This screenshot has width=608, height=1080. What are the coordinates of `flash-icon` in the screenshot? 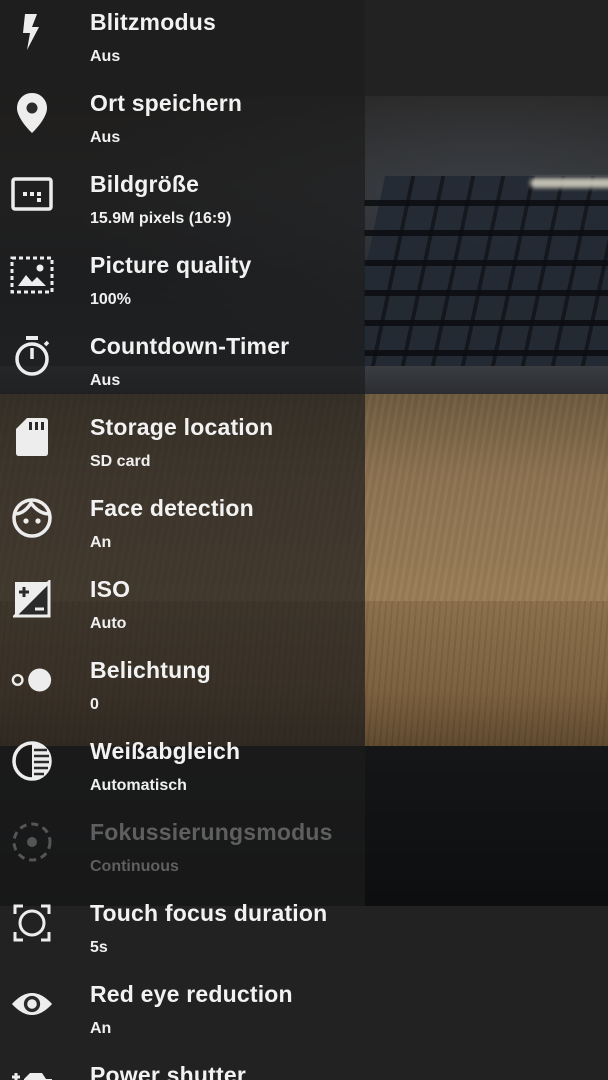 It's located at (32, 32).